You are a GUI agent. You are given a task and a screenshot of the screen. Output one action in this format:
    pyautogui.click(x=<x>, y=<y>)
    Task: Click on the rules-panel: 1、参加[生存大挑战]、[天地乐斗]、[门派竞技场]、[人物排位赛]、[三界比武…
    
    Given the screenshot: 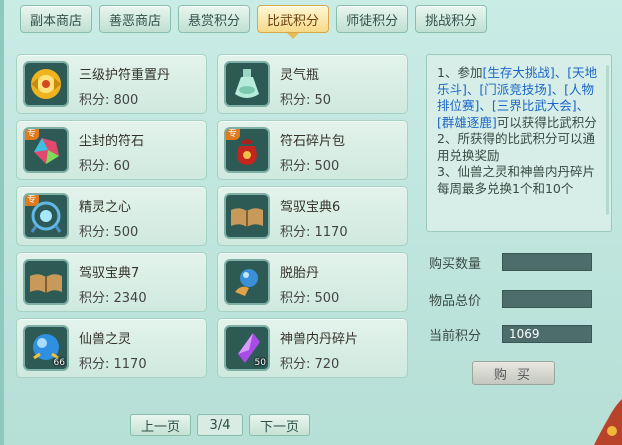 What is the action you would take?
    pyautogui.click(x=519, y=143)
    